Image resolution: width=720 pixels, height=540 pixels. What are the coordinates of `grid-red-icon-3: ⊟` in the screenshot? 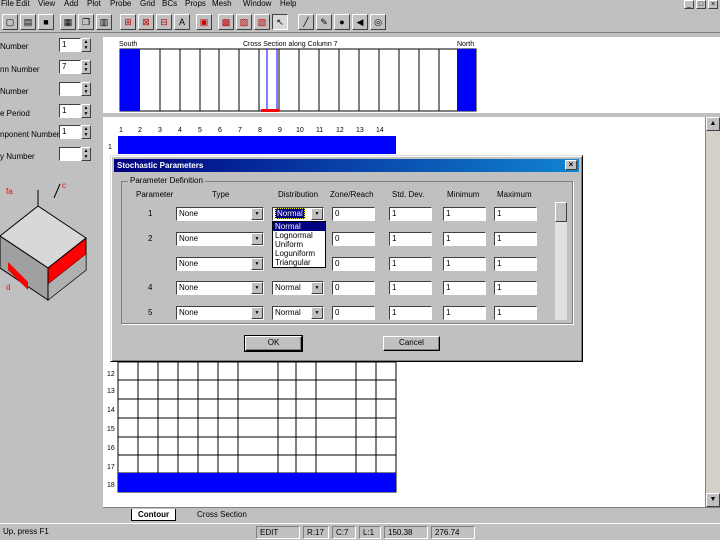 It's located at (164, 22).